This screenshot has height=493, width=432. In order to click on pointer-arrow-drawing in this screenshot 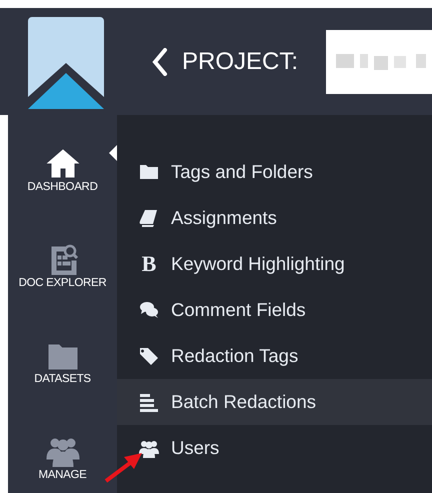, I will do `click(124, 467)`.